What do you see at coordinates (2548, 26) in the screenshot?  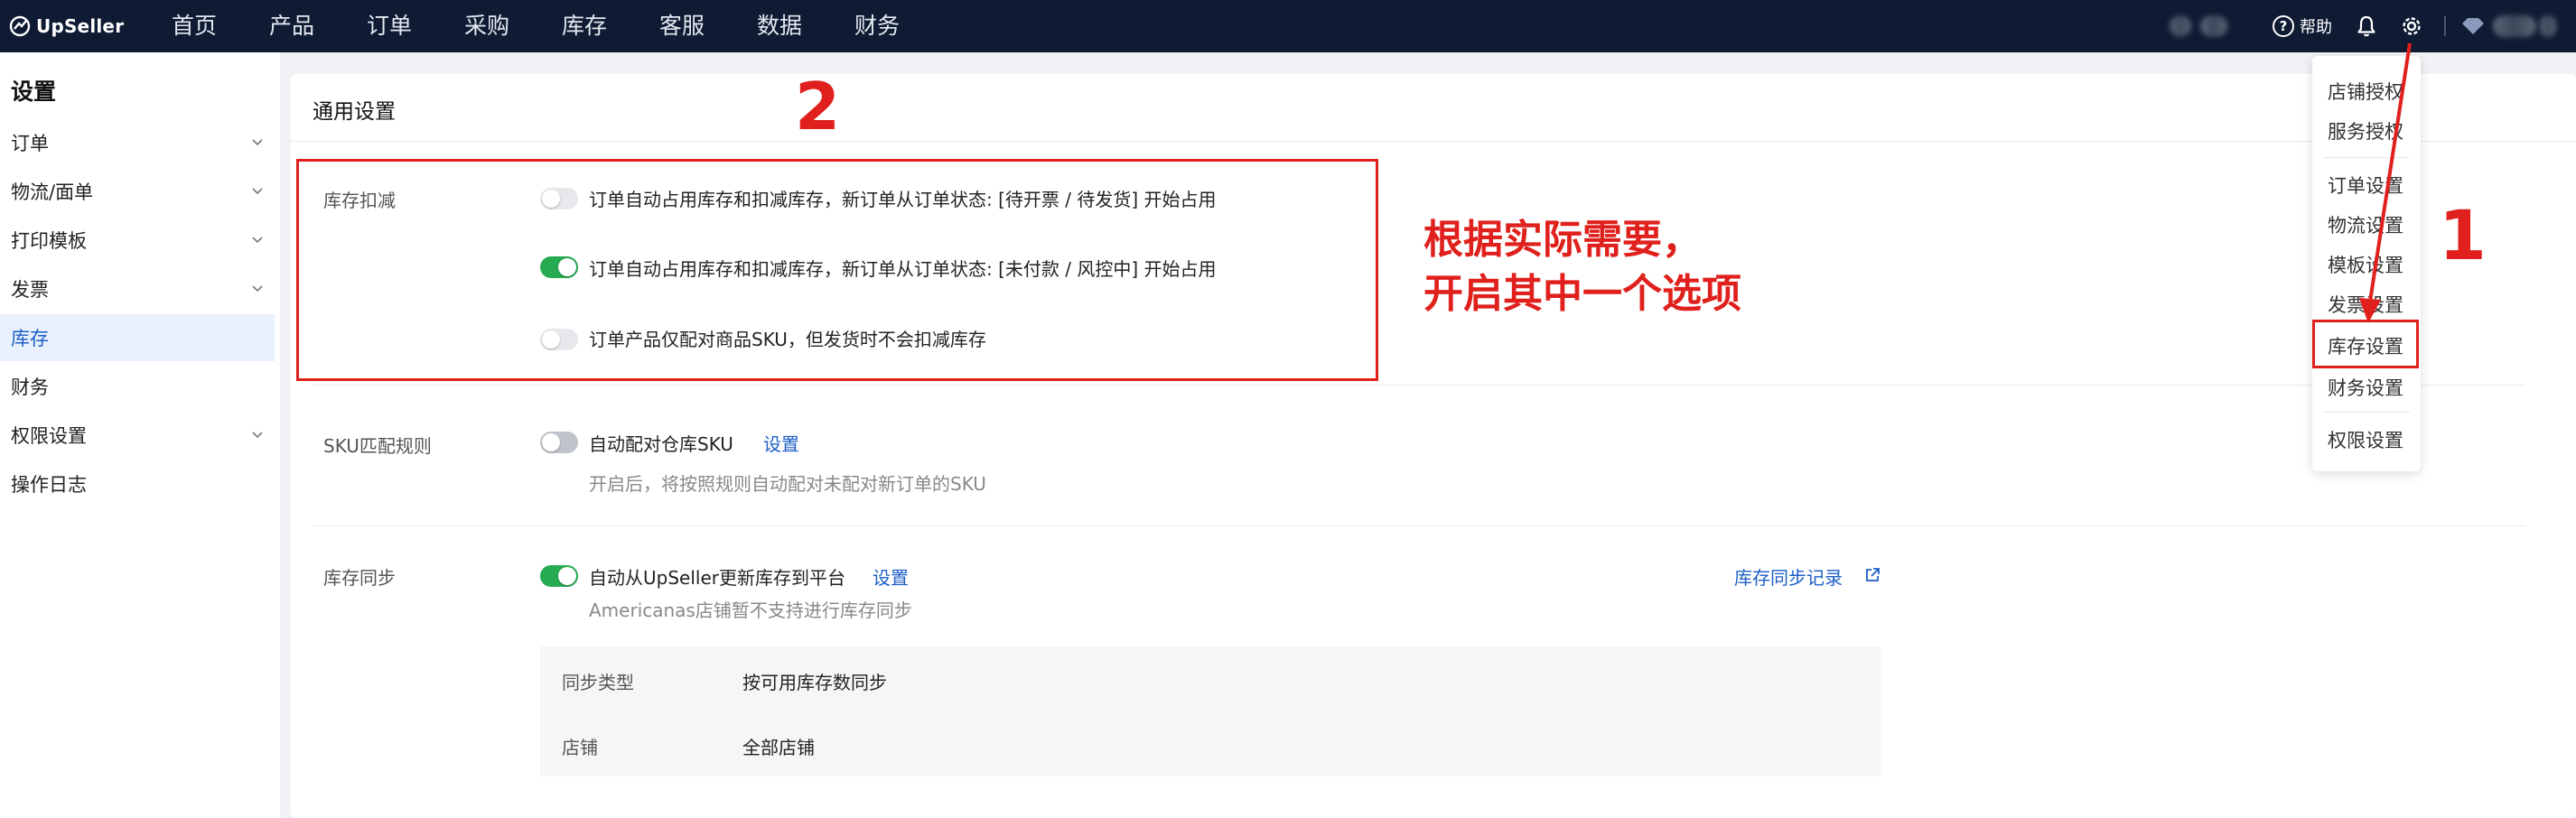 I see `blurred-user-menu` at bounding box center [2548, 26].